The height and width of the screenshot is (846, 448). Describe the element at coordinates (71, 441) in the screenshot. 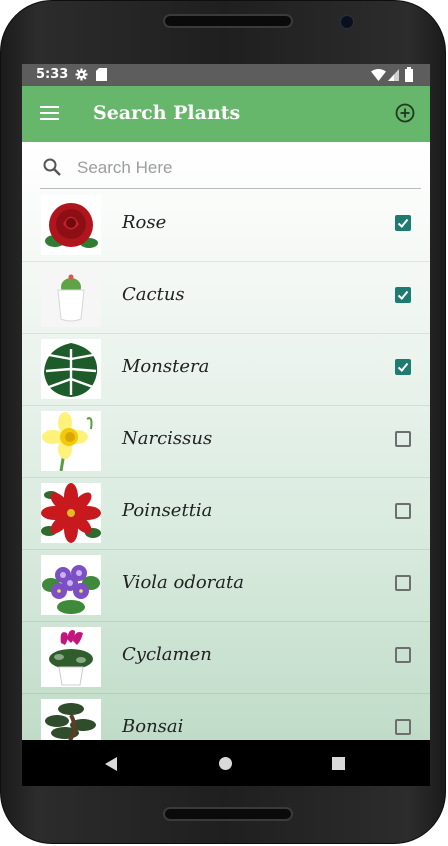

I see `narcissus-image` at that location.